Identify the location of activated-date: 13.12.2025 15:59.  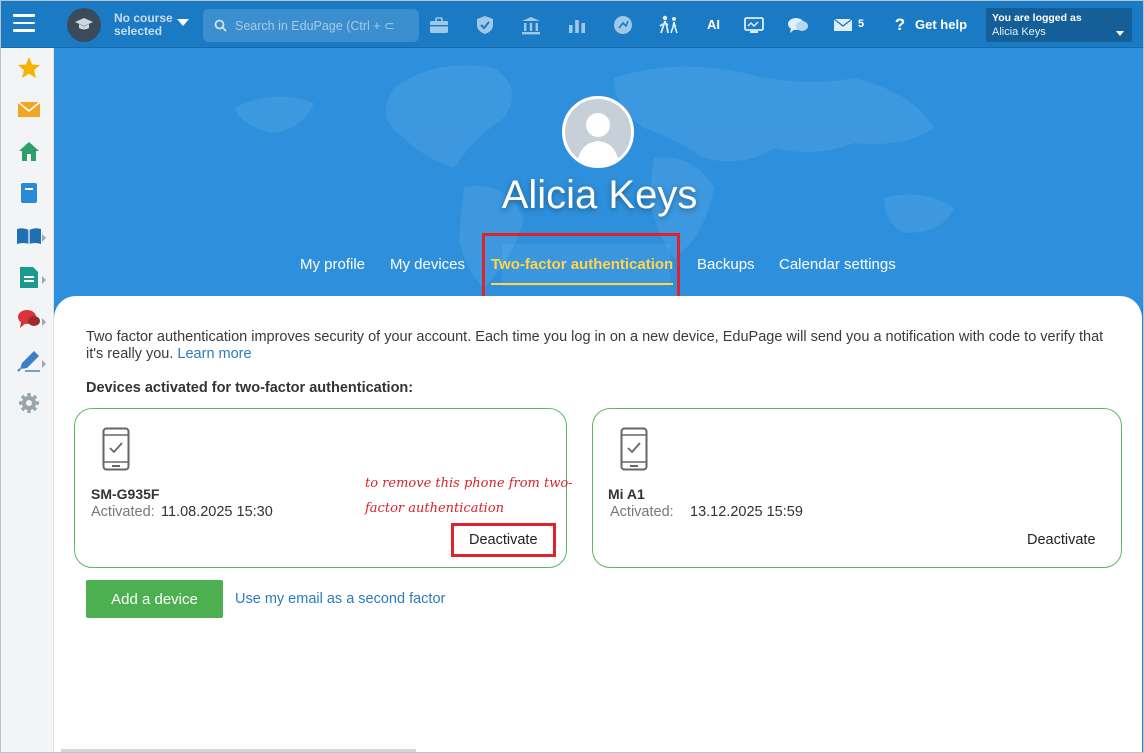
(746, 512).